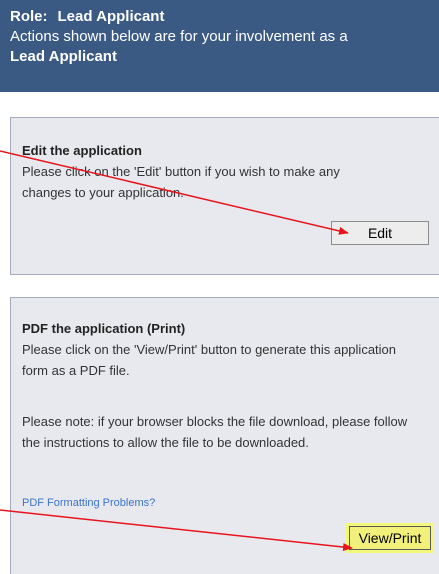 This screenshot has height=574, width=439. I want to click on pdf-formatting-problems-link: PDF Formatting Problems?, so click(88, 503).